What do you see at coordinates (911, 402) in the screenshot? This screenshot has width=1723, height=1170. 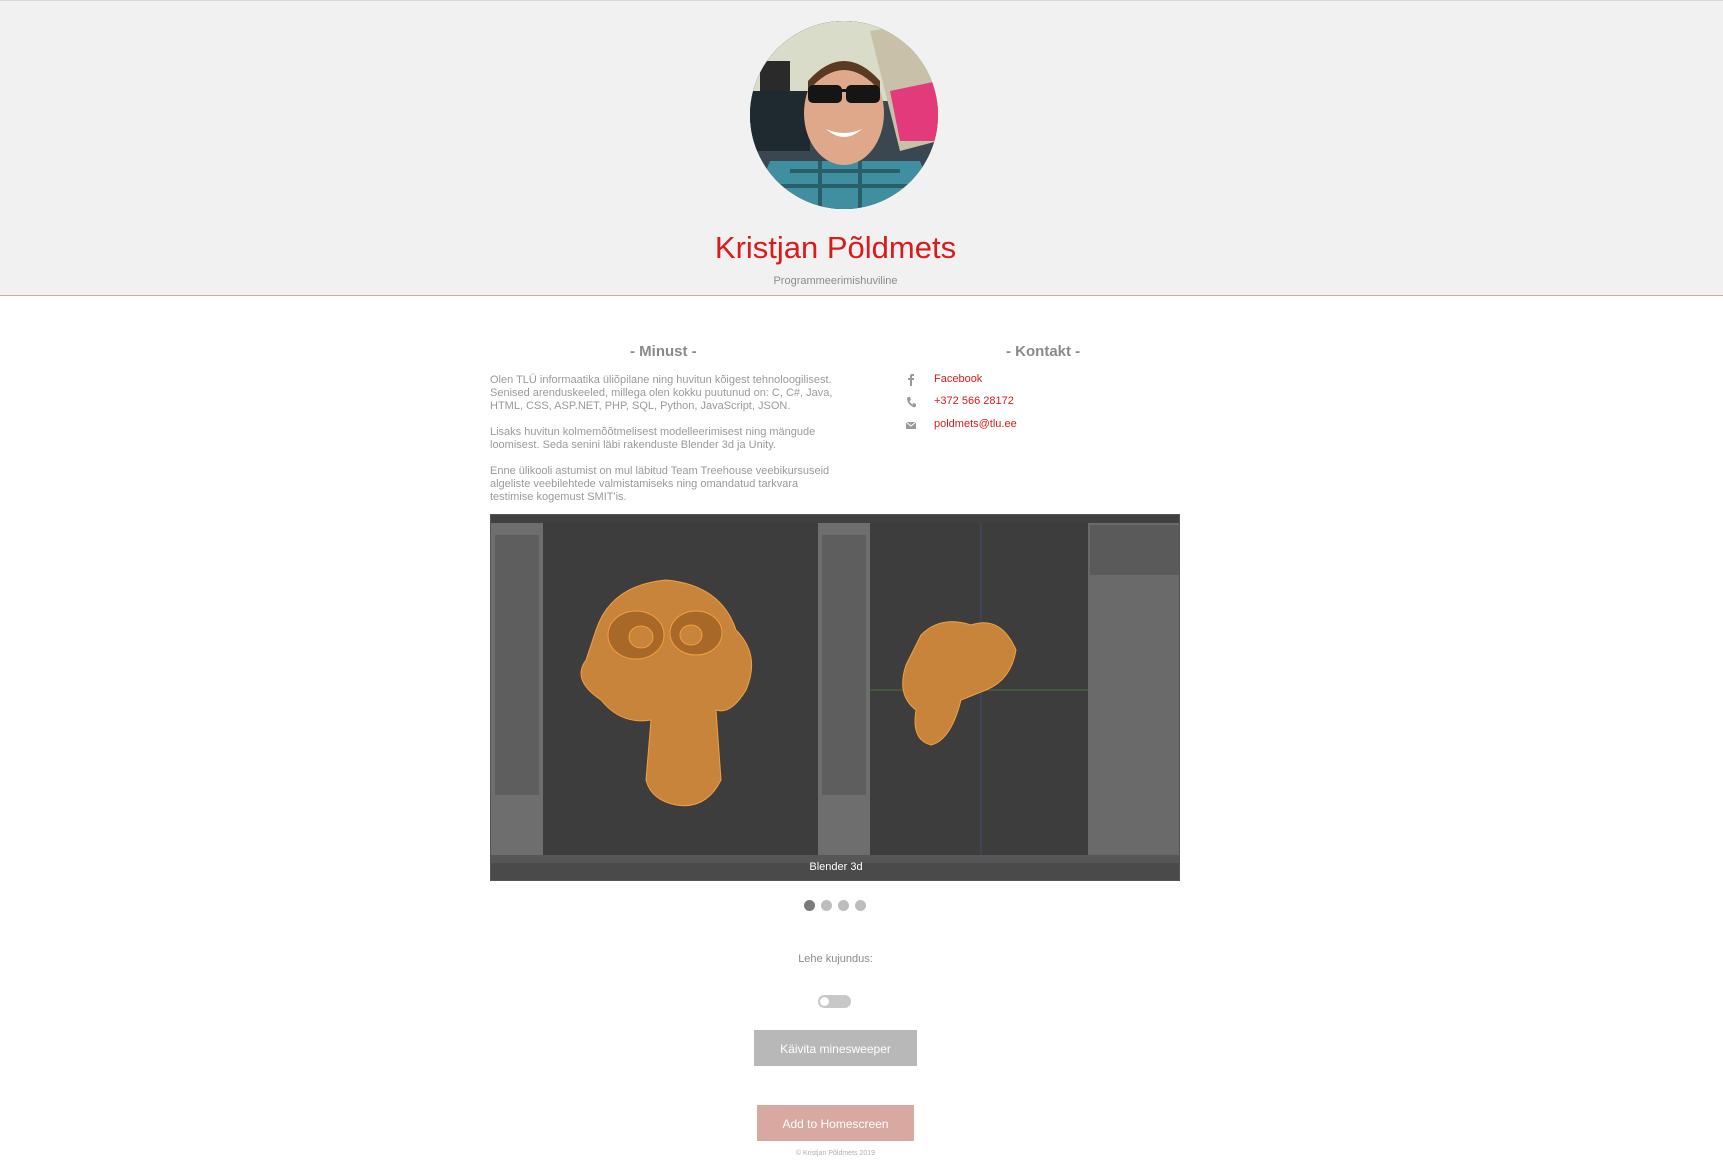 I see `phone-icon` at bounding box center [911, 402].